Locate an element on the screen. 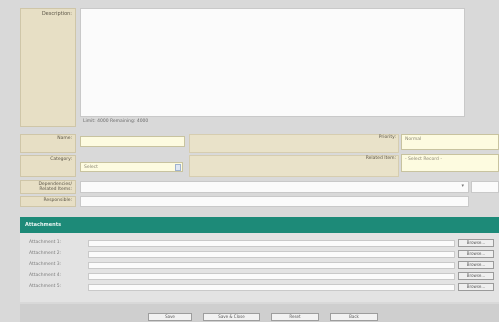 The image size is (499, 322). save-close-button: Save & Close is located at coordinates (231, 317).